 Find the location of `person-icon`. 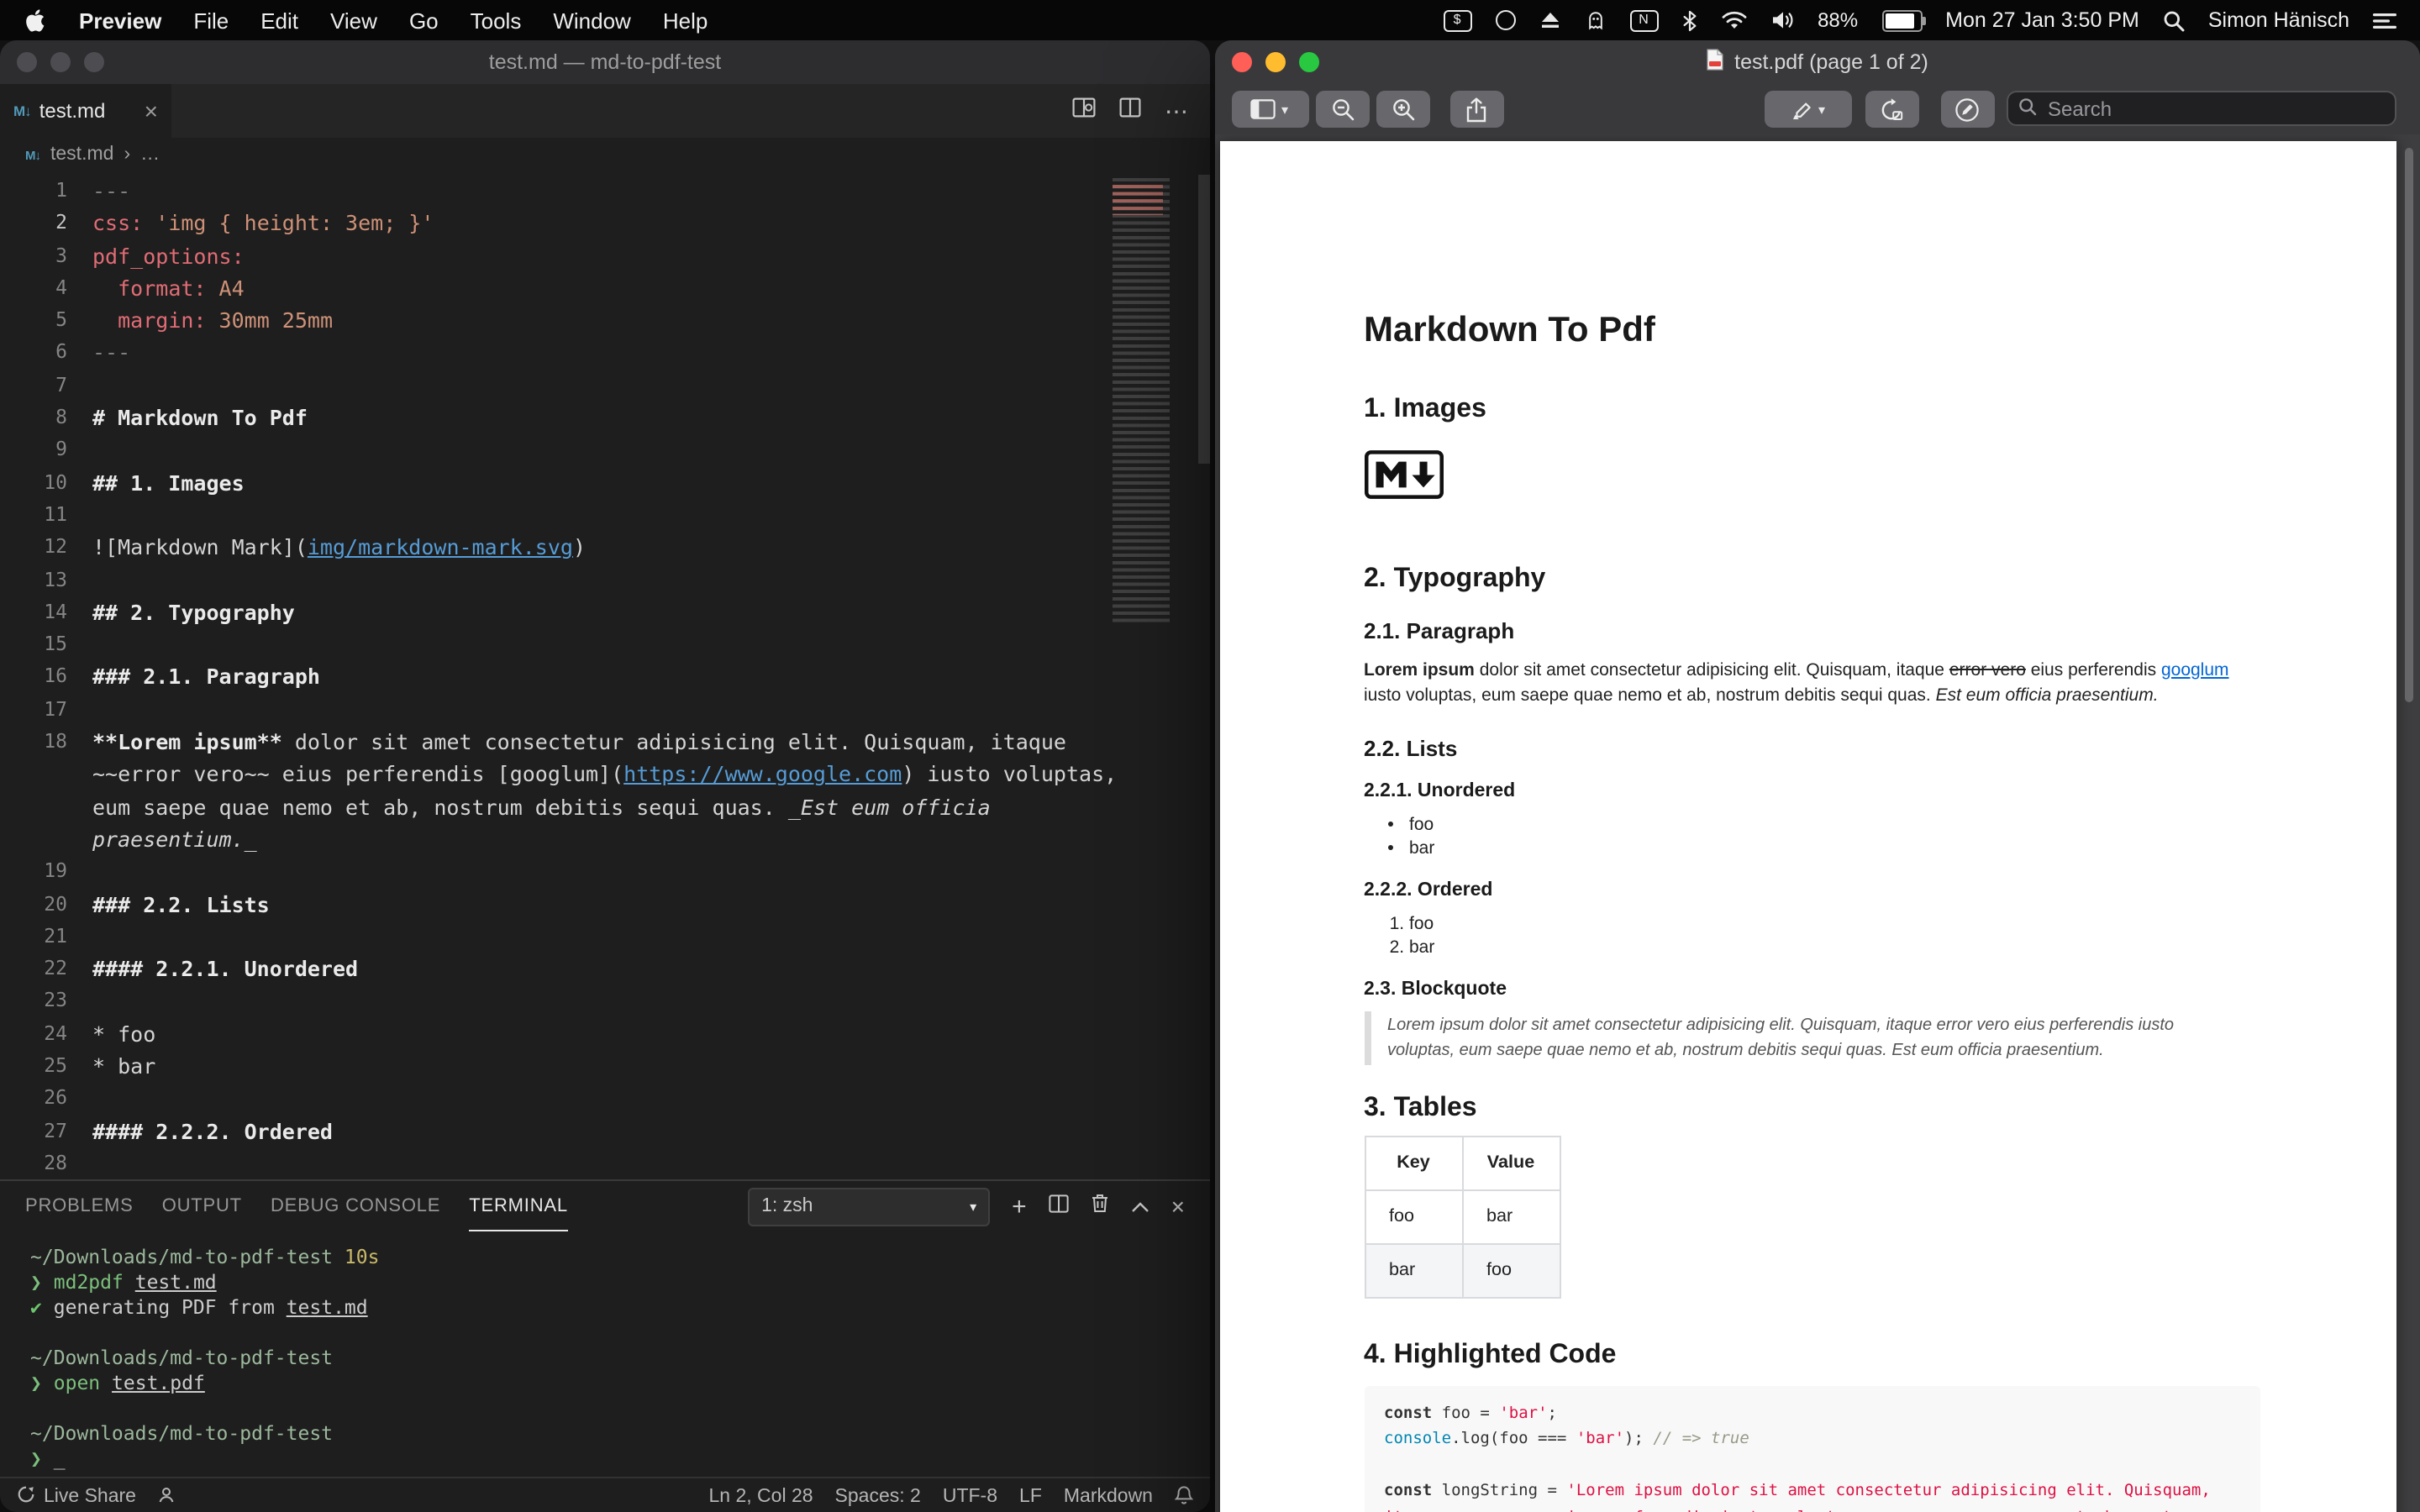

person-icon is located at coordinates (166, 1497).